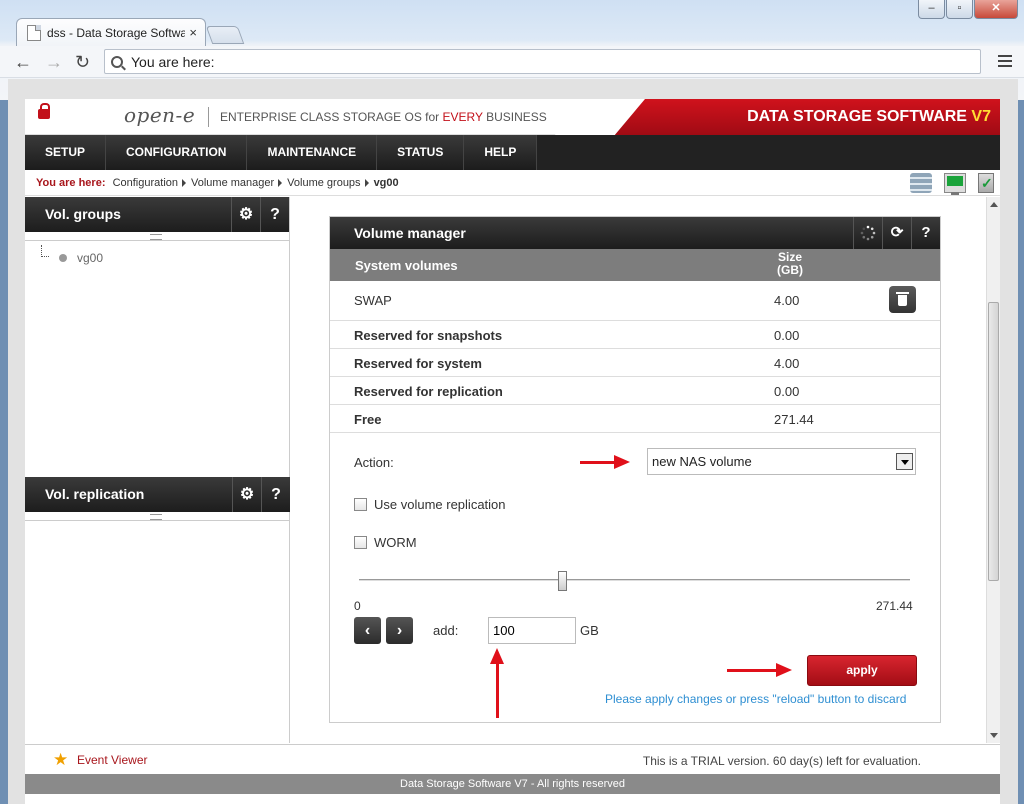 The image size is (1024, 804). Describe the element at coordinates (634, 580) in the screenshot. I see `size-slider-track` at that location.